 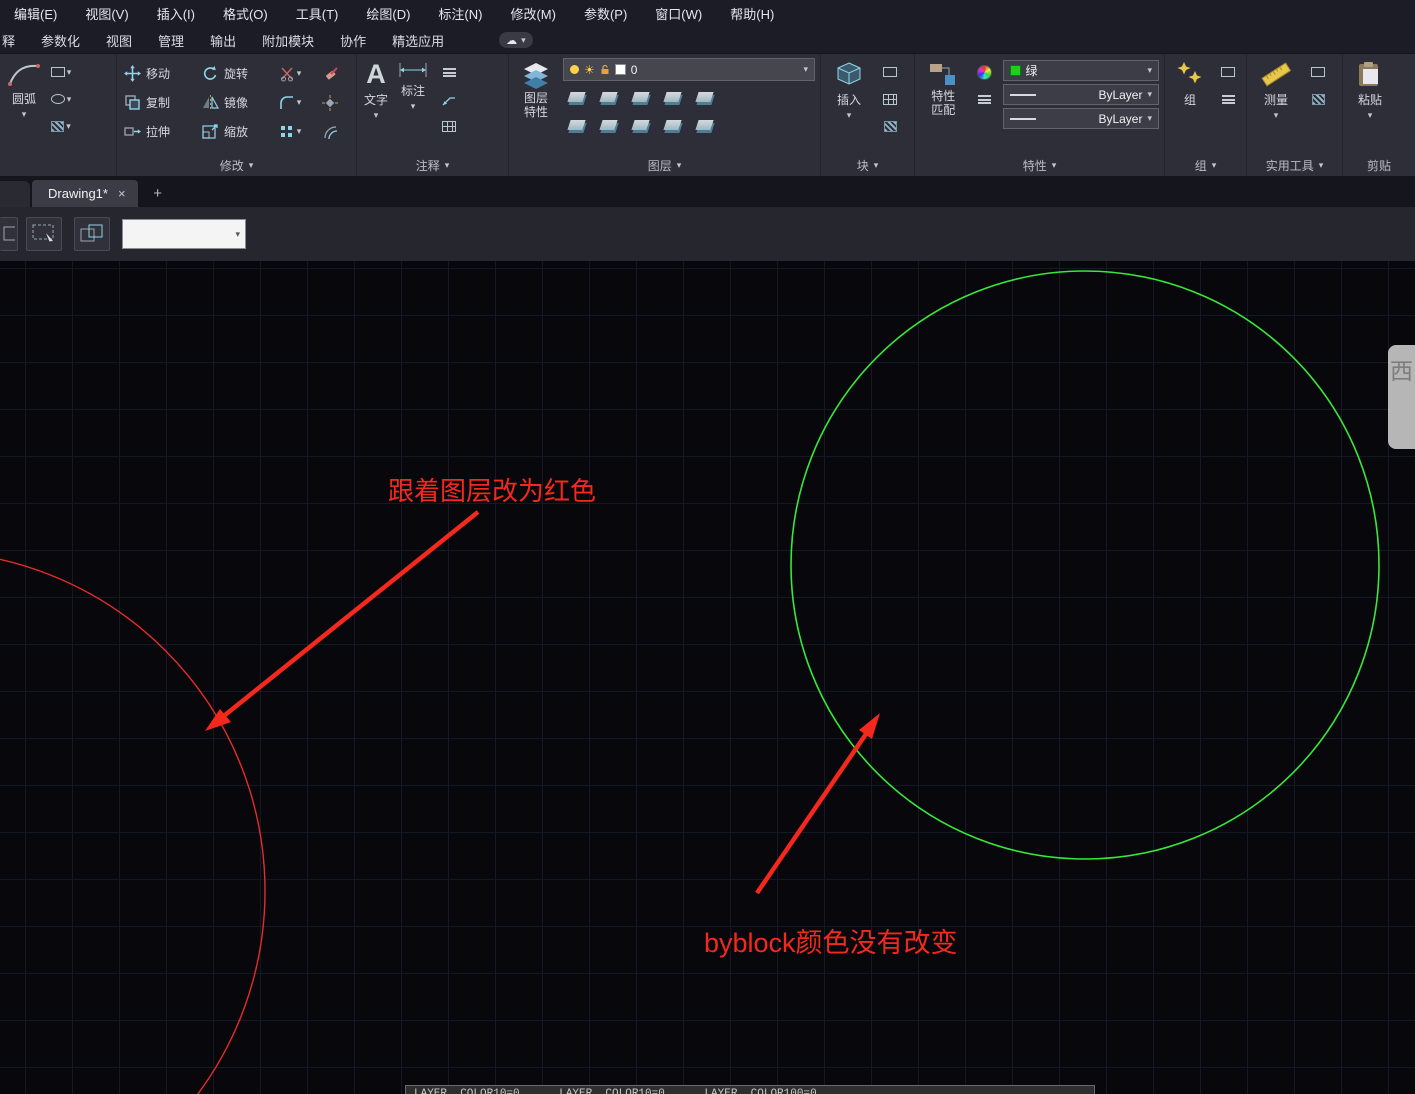 I want to click on erase-tool, so click(x=330, y=74).